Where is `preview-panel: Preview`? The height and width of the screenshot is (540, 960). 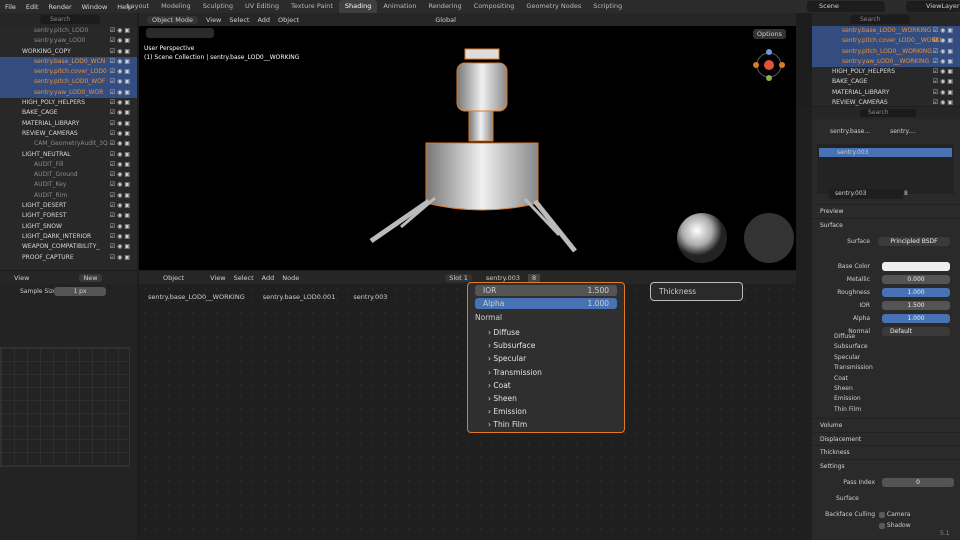 preview-panel: Preview is located at coordinates (886, 211).